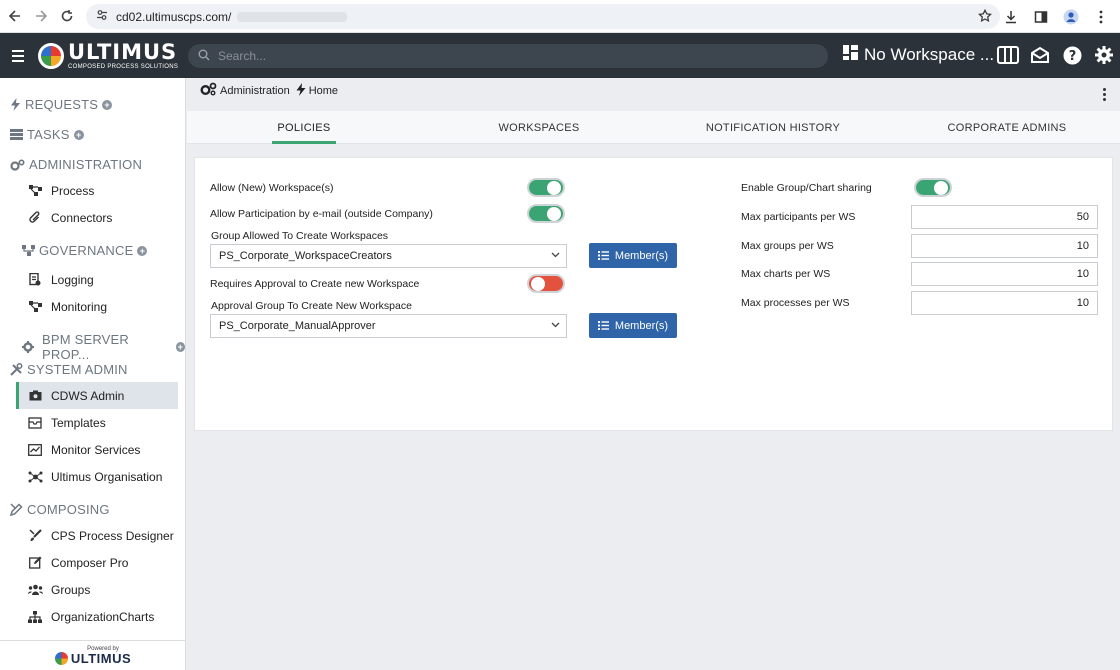 This screenshot has height=670, width=1120. I want to click on tab-corporate-admins: CORPORATE ADMINS, so click(1007, 127).